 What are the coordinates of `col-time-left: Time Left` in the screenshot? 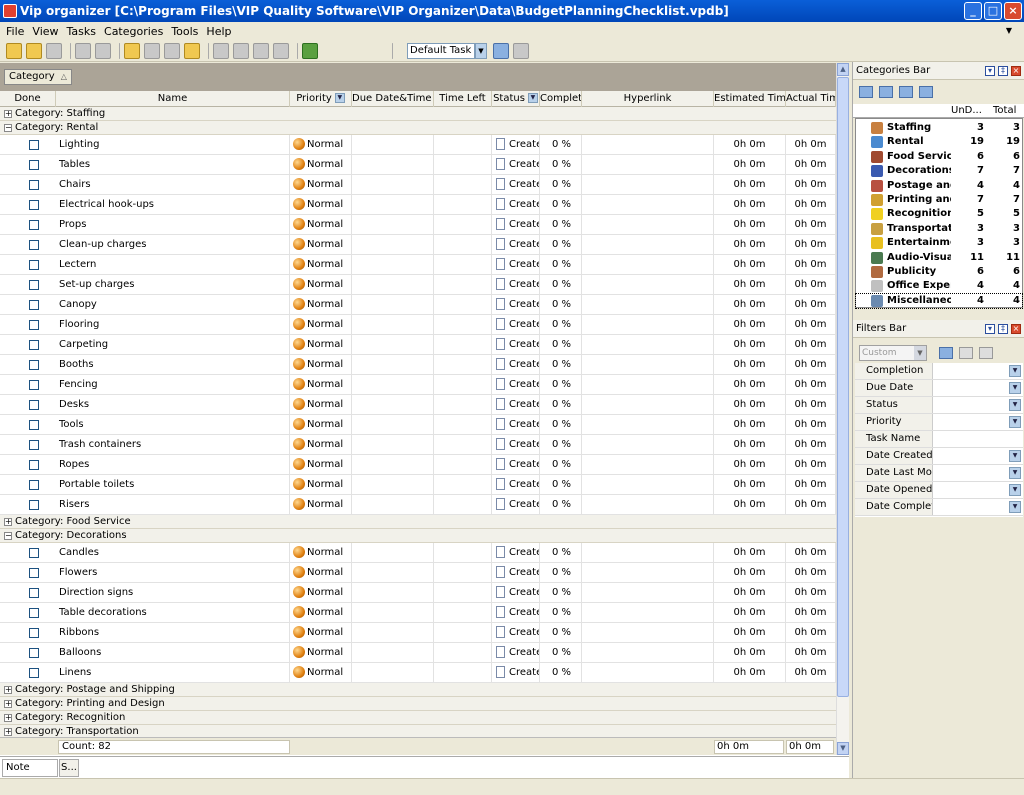 It's located at (463, 99).